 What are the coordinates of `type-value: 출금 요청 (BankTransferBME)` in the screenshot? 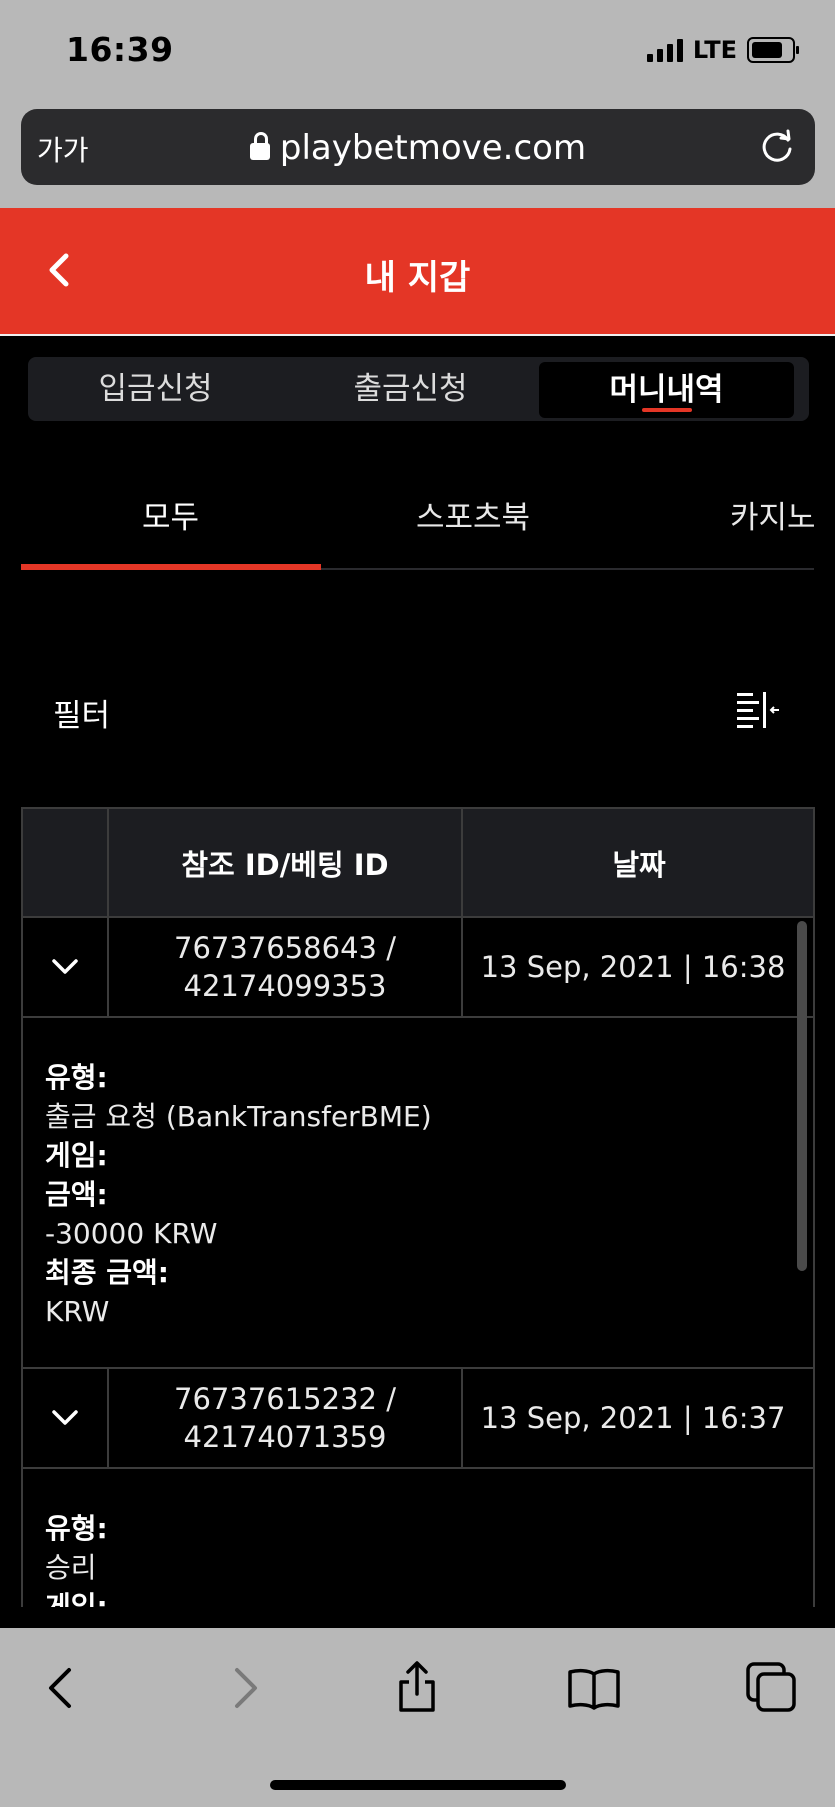 It's located at (238, 1116).